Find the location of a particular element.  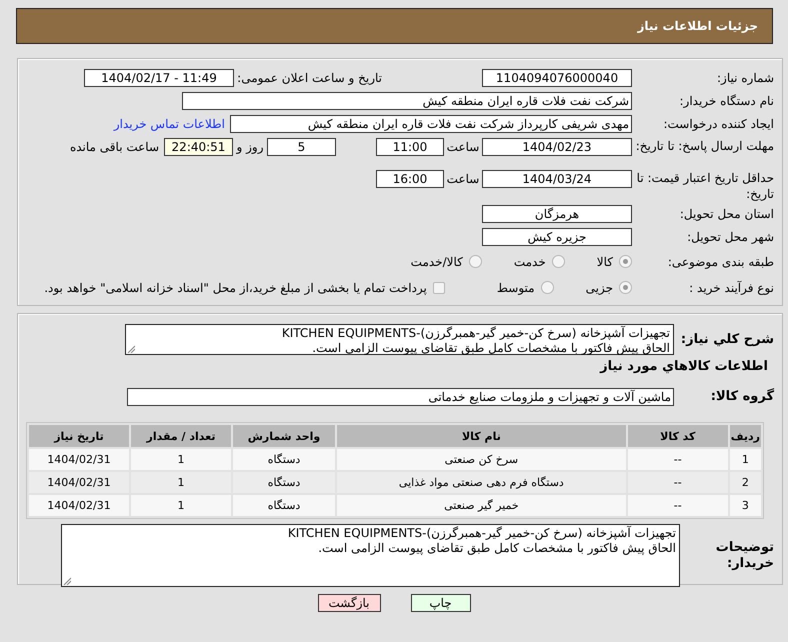

column-header: تاریخ نیاز is located at coordinates (79, 436).